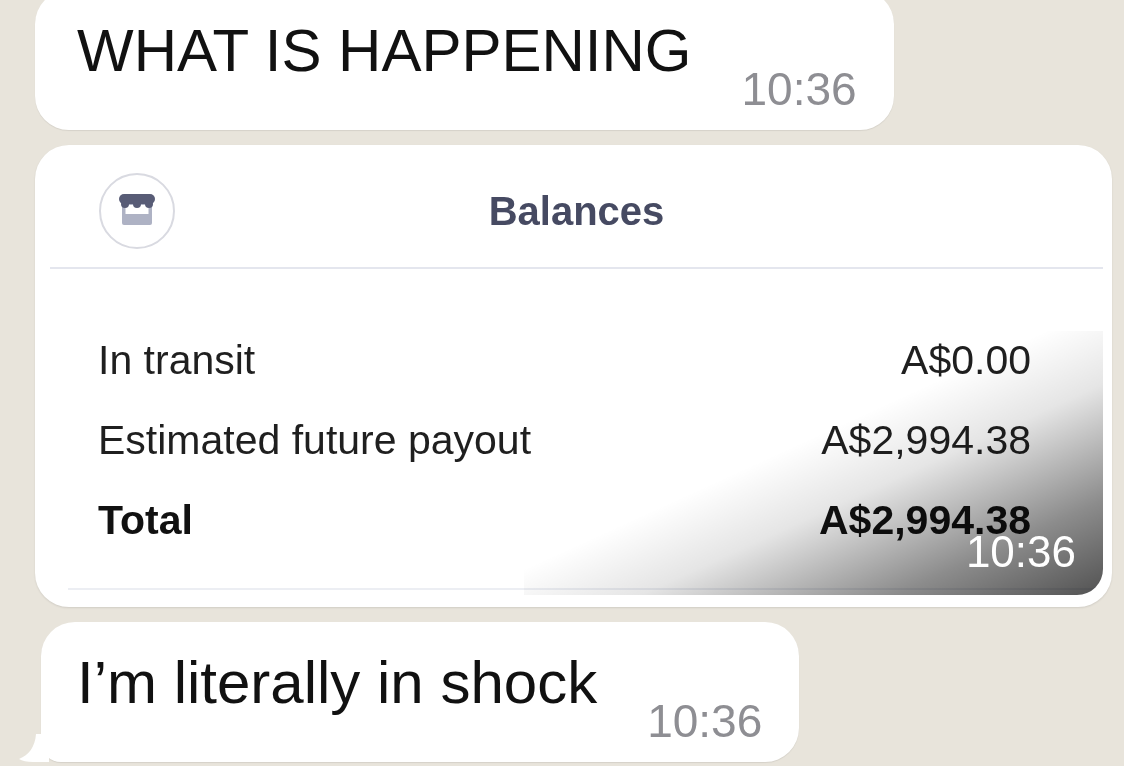 This screenshot has width=1124, height=766. What do you see at coordinates (137, 211) in the screenshot?
I see `storefront-icon` at bounding box center [137, 211].